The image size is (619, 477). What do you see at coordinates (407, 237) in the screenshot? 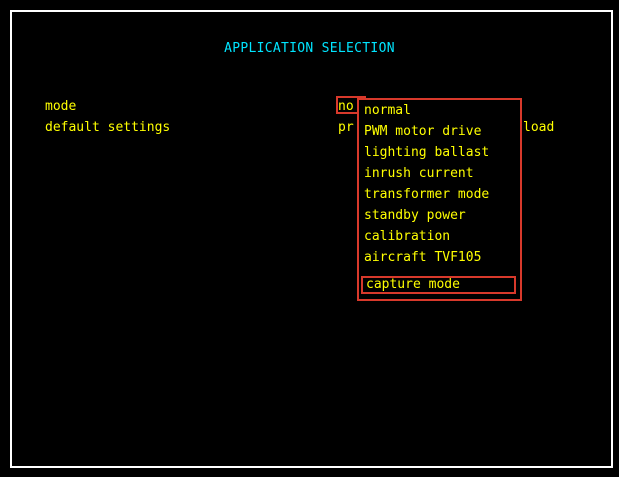
I see `option-calibration: calibration` at bounding box center [407, 237].